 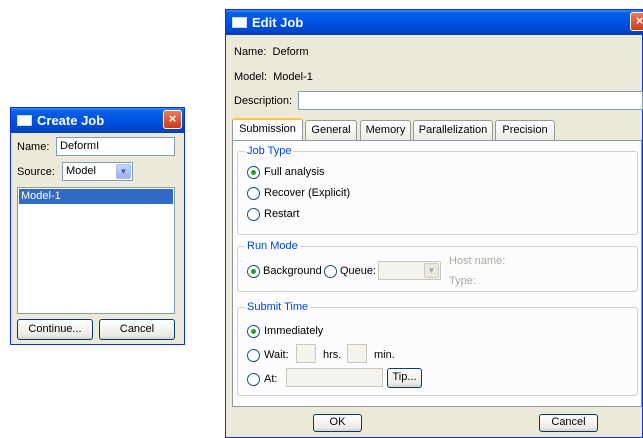 What do you see at coordinates (470, 100) in the screenshot?
I see `description-input` at bounding box center [470, 100].